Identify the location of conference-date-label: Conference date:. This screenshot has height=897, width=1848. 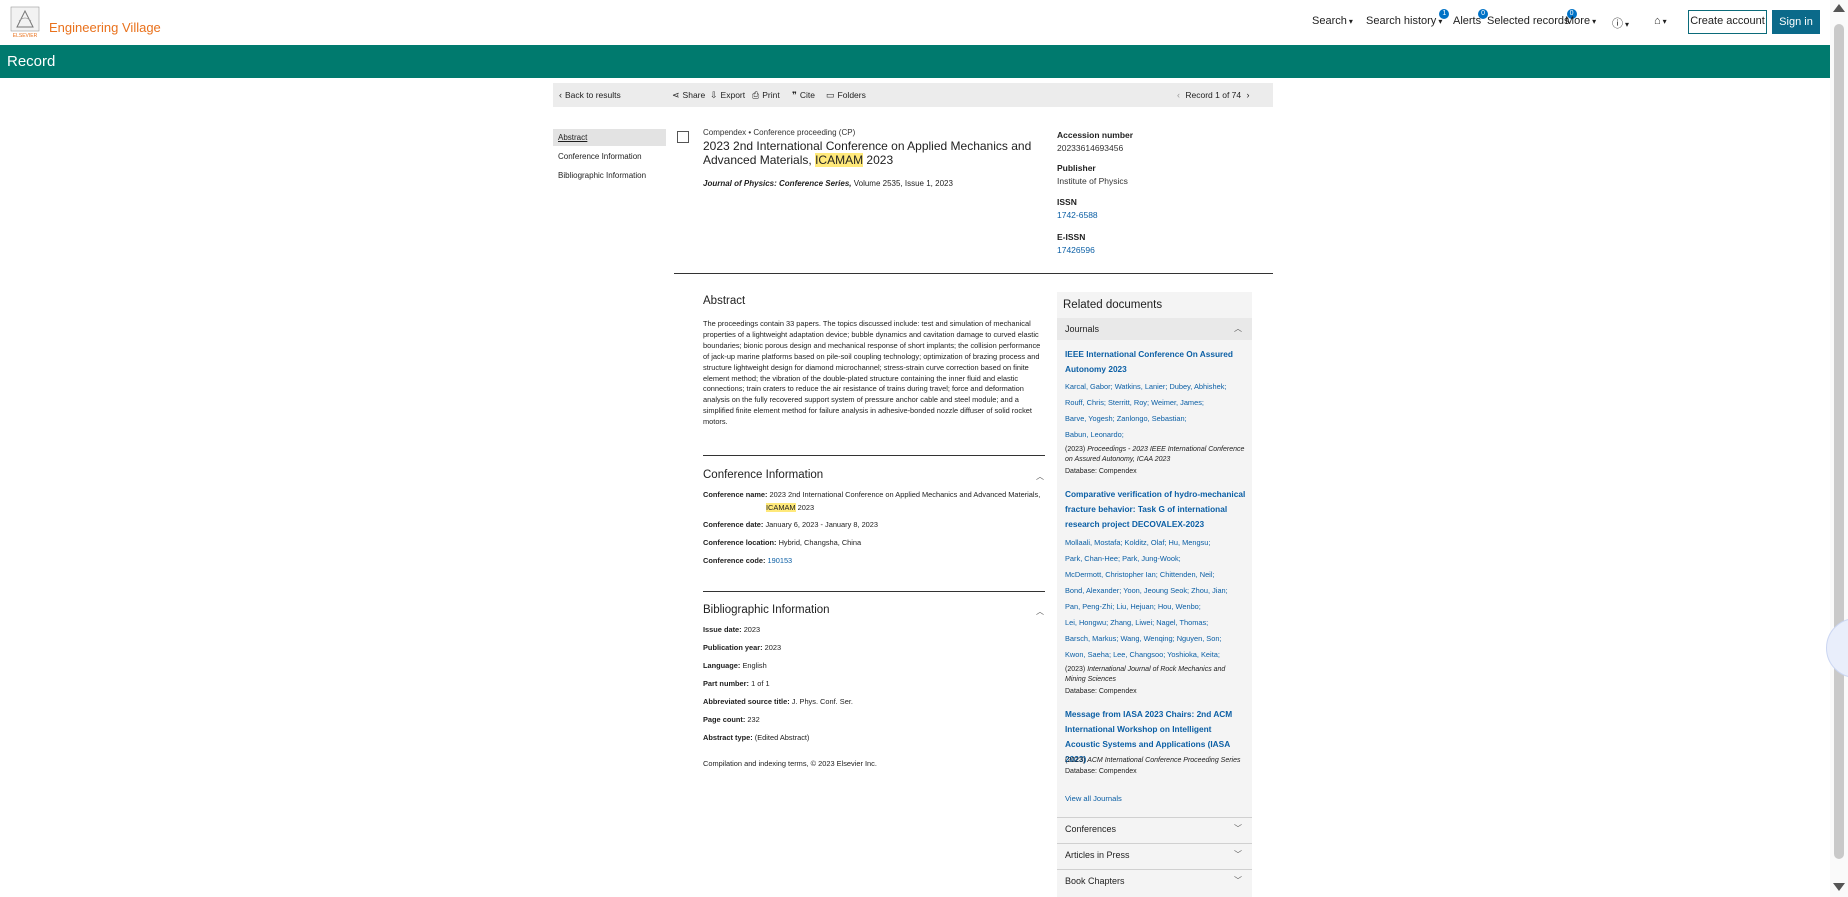
(733, 524).